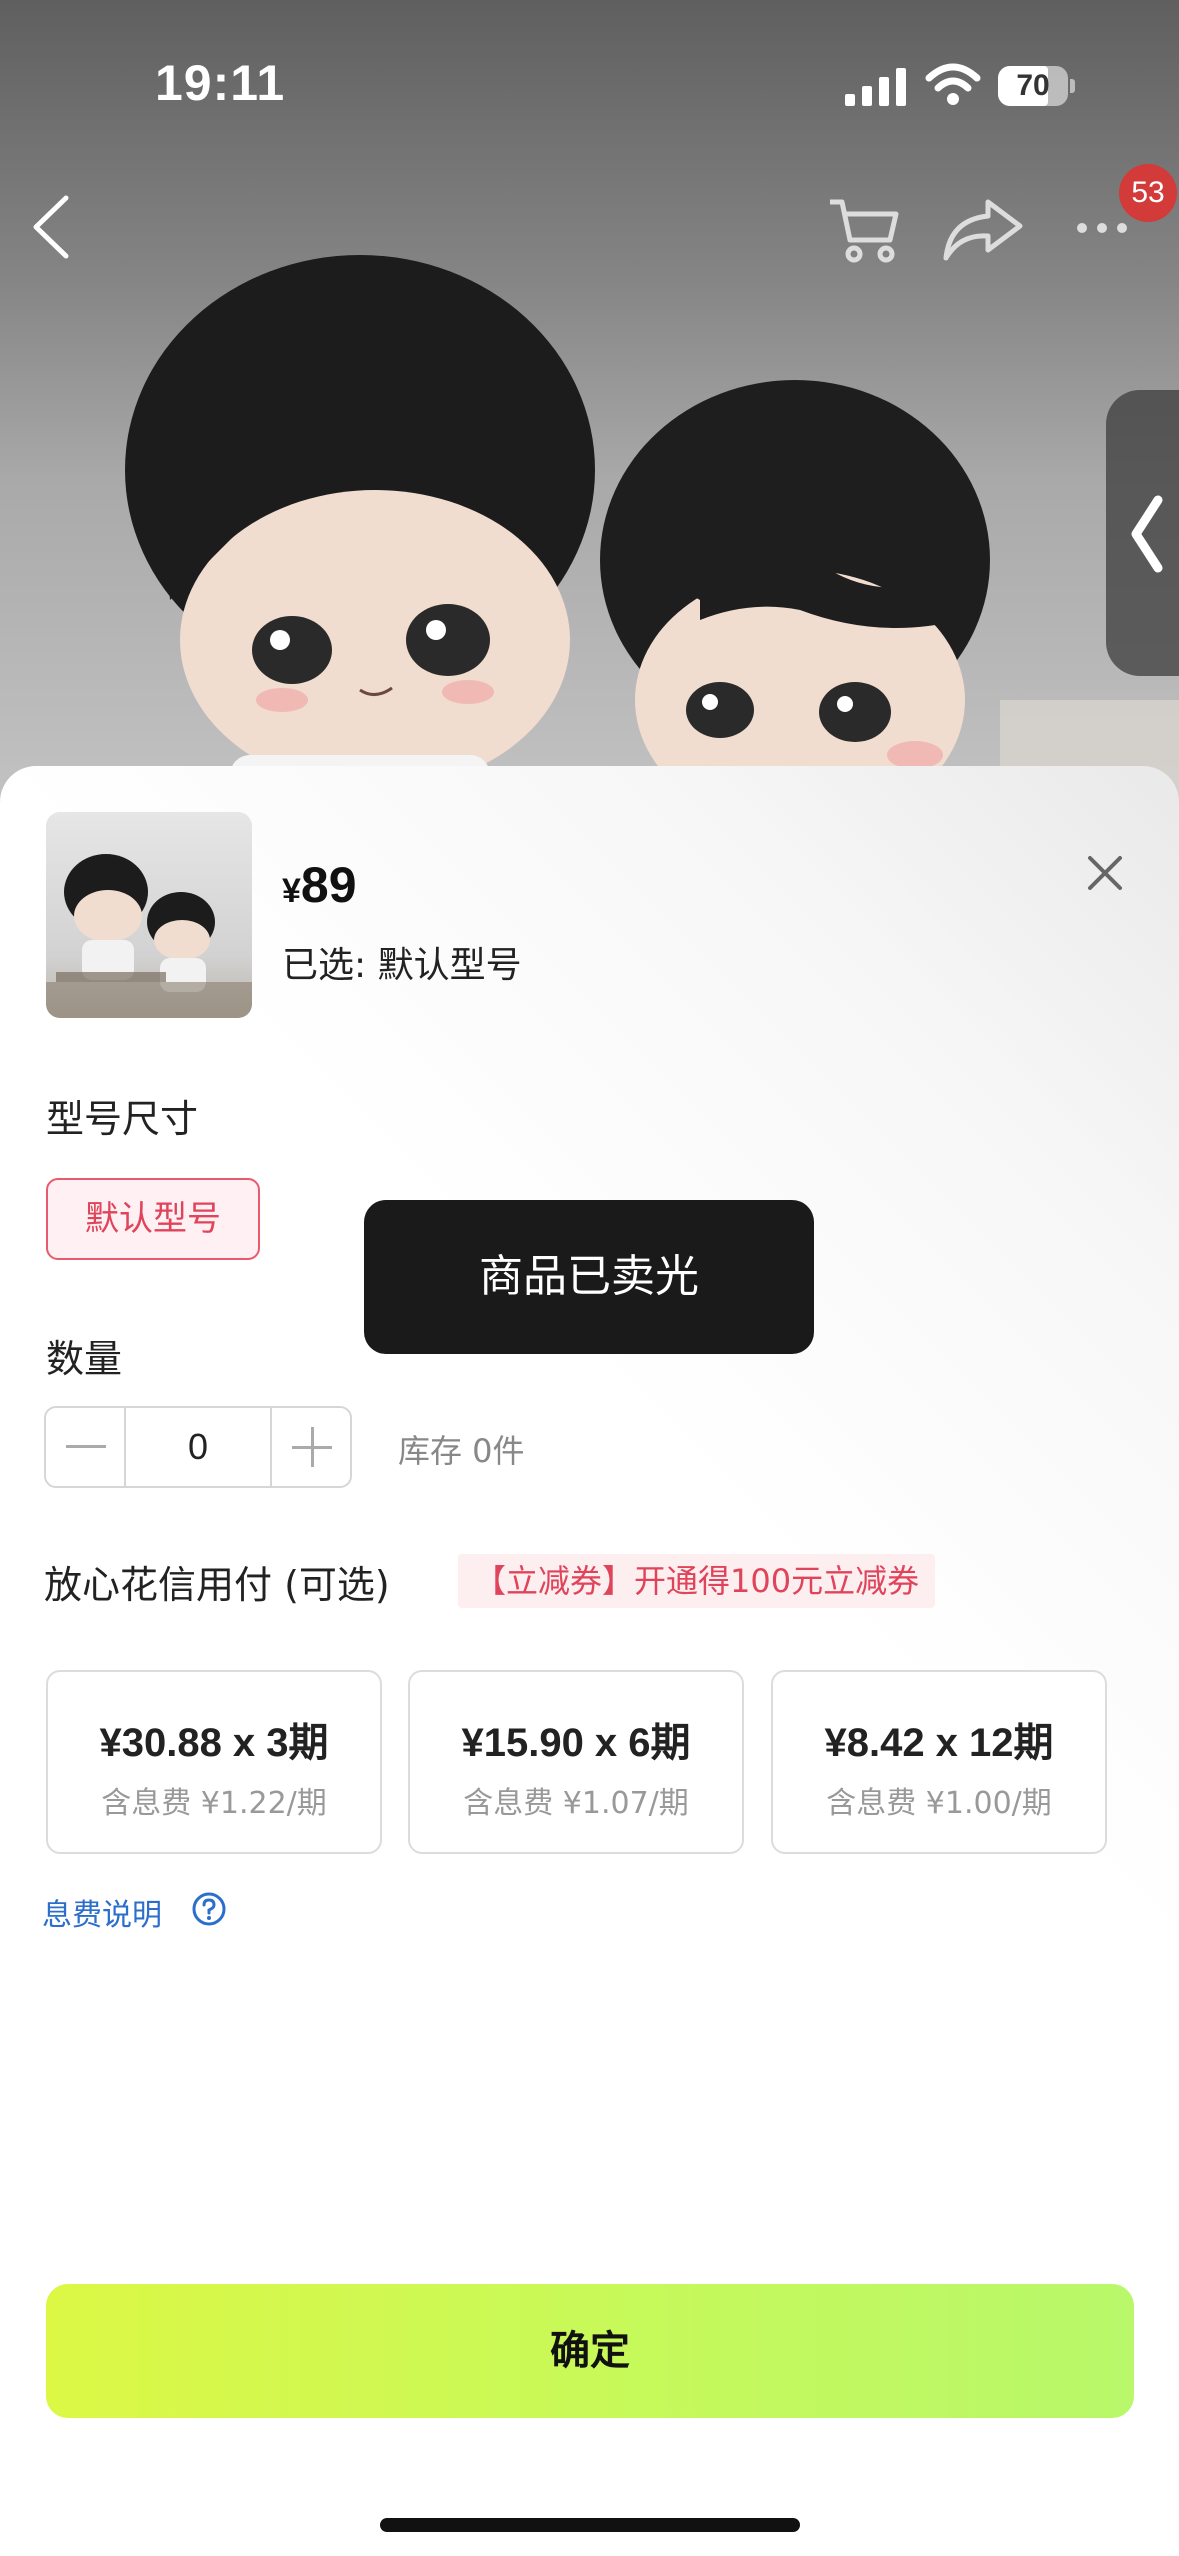 The width and height of the screenshot is (1179, 2556). I want to click on plan-fee: 含息费 ¥1.00/期, so click(939, 1803).